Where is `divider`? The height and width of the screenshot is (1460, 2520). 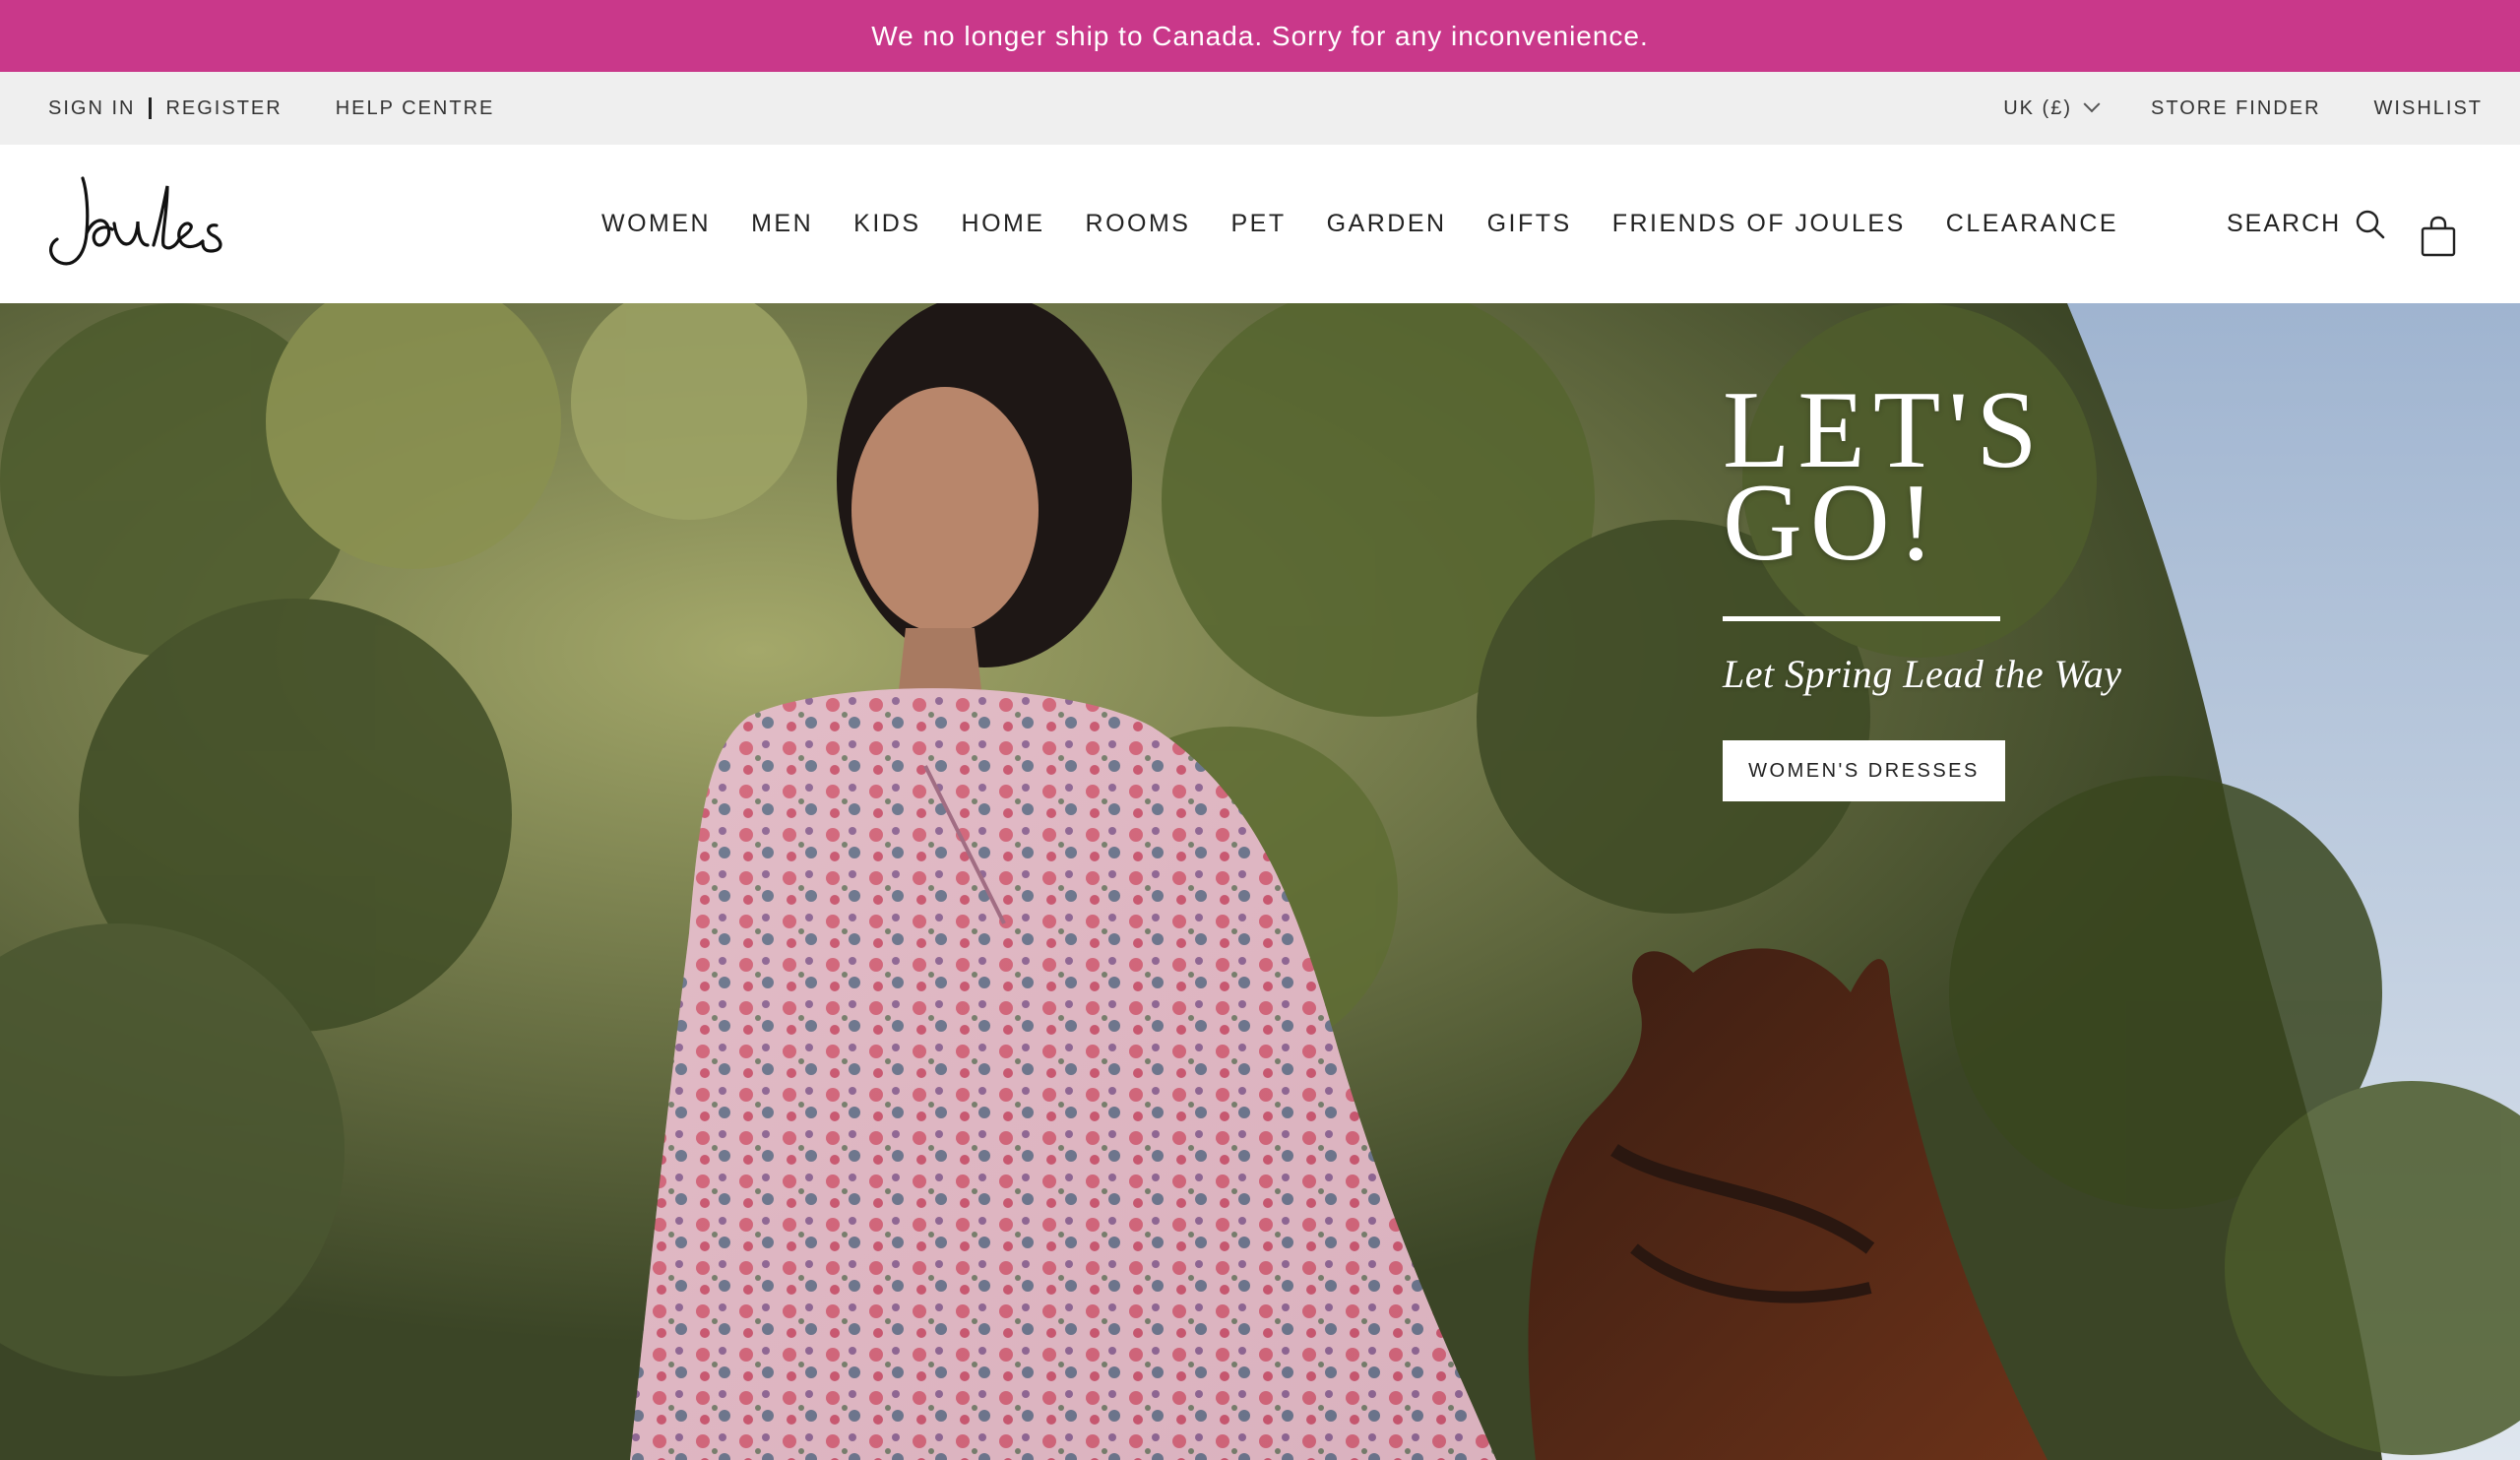
divider is located at coordinates (151, 108).